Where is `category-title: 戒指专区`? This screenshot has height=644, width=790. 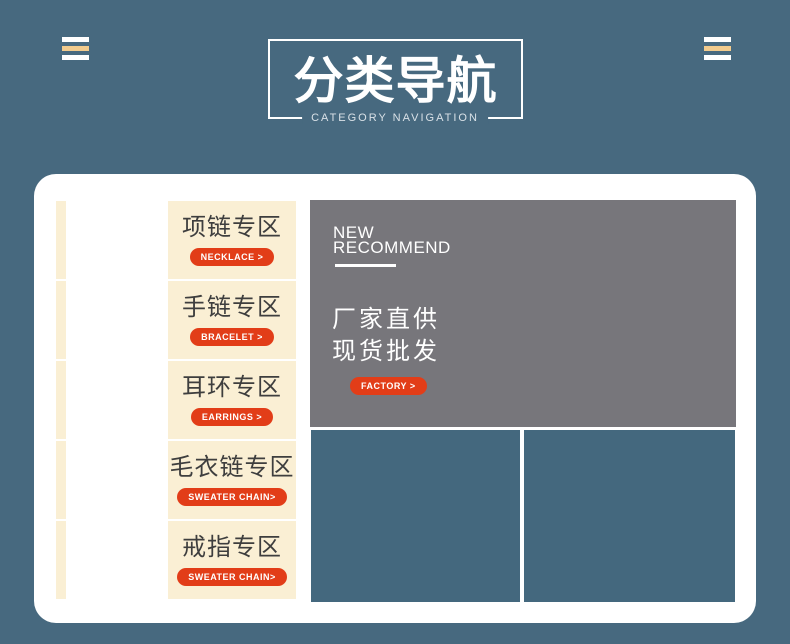
category-title: 戒指专区 is located at coordinates (232, 547).